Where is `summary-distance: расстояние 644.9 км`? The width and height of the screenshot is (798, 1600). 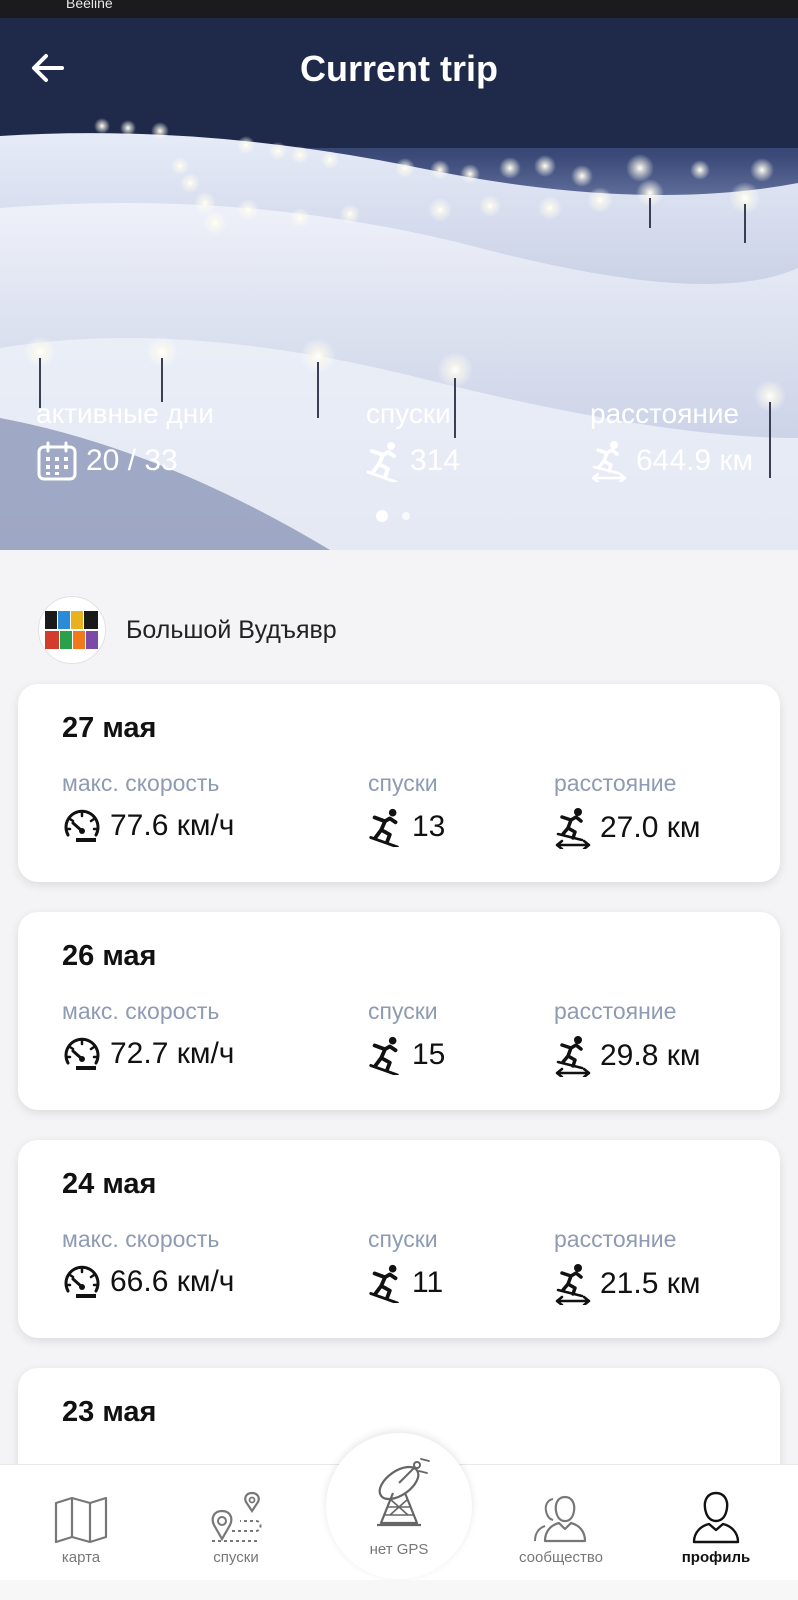
summary-distance: расстояние 644.9 км is located at coordinates (671, 440).